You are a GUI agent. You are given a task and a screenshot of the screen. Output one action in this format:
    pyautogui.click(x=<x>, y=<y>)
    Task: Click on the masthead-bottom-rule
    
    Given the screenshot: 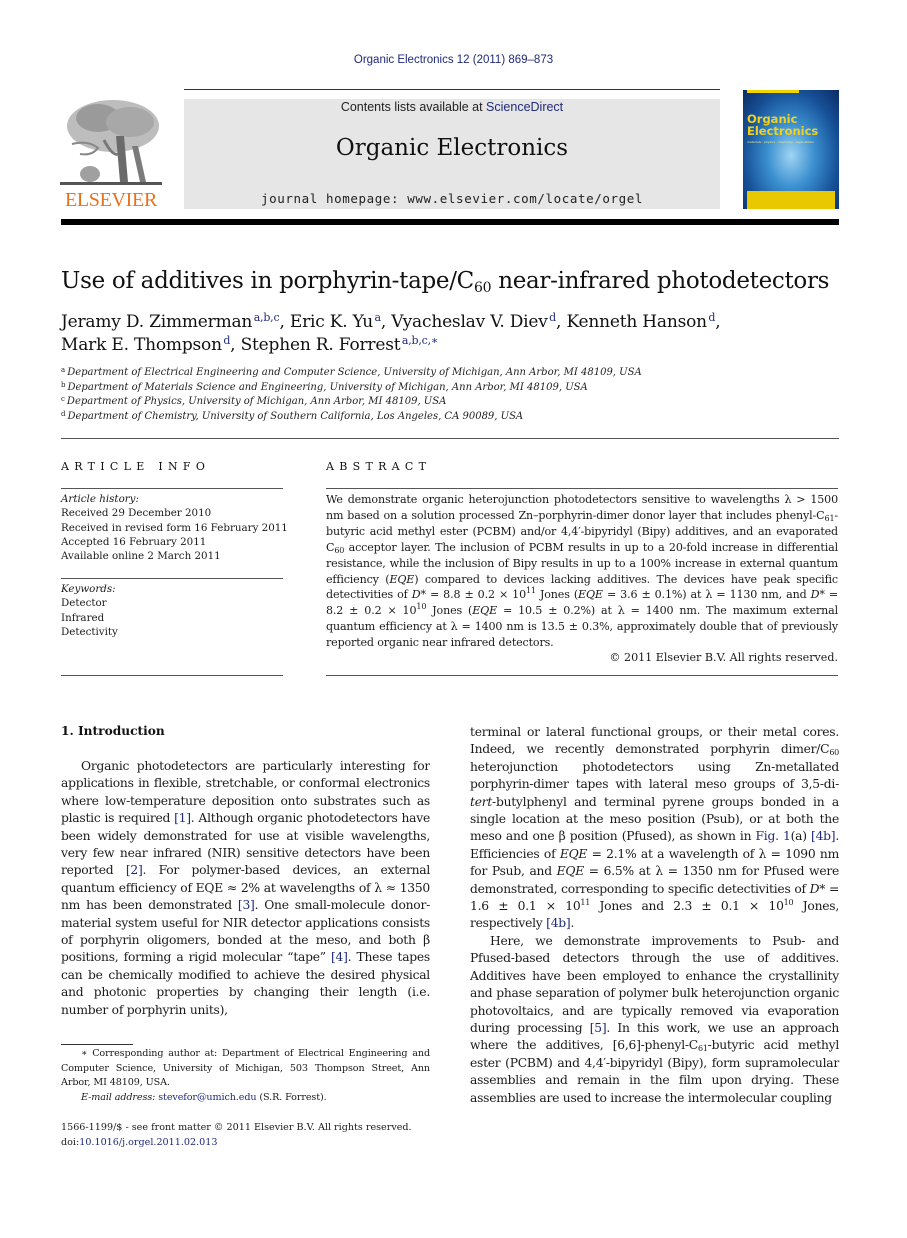 What is the action you would take?
    pyautogui.click(x=450, y=222)
    